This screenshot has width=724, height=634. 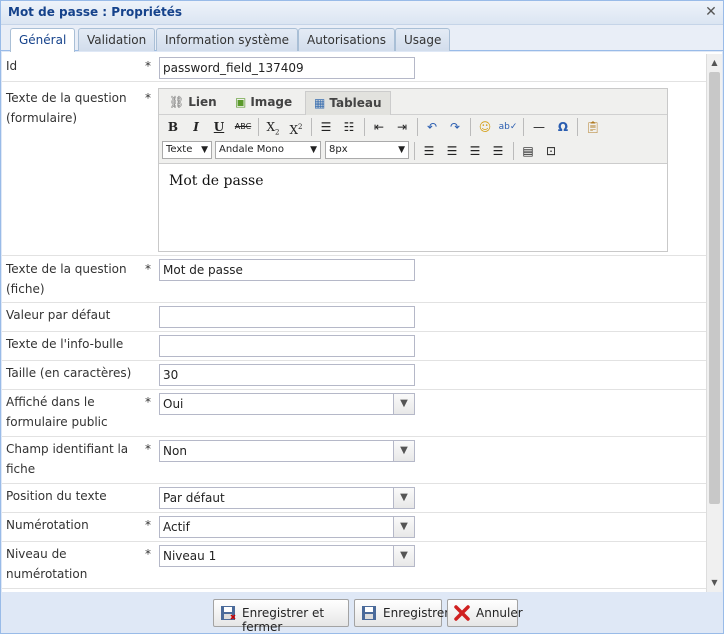 I want to click on scroll-up-icon: ▲, so click(x=714, y=63).